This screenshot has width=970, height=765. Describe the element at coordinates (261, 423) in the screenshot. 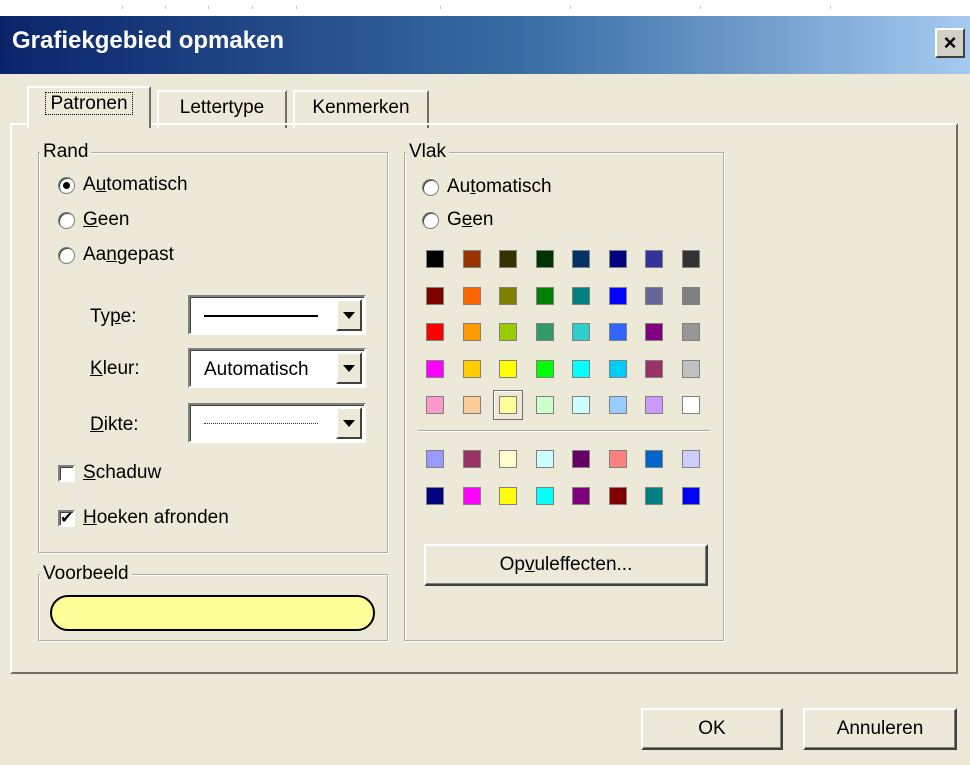

I see `line-weight-preview` at that location.